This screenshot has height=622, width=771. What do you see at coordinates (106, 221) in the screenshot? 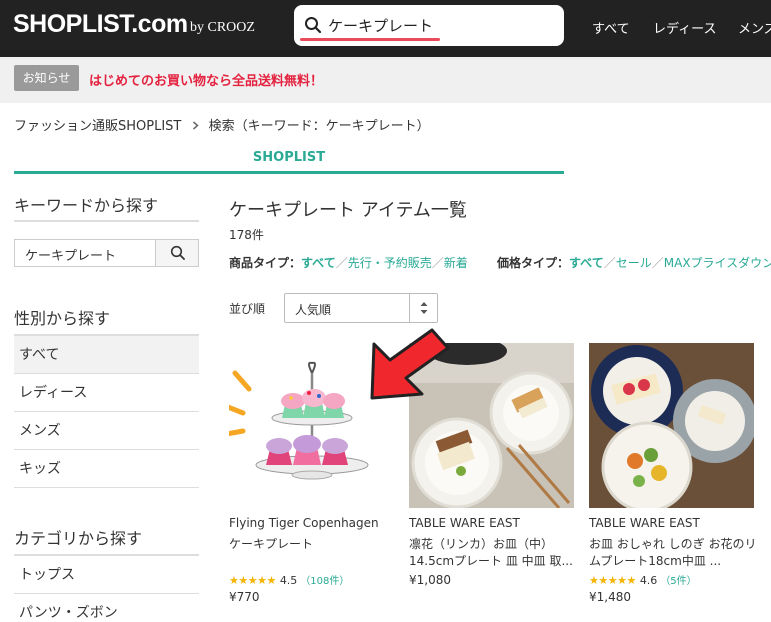
I see `divider` at bounding box center [106, 221].